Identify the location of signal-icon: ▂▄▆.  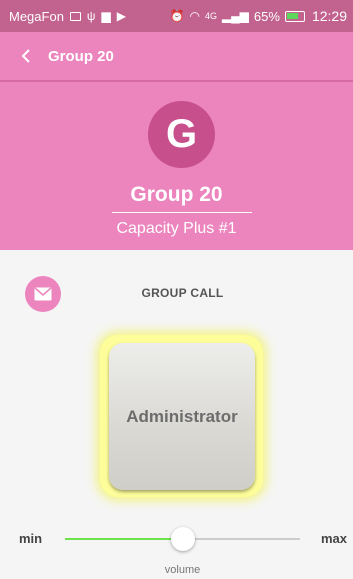
(235, 16).